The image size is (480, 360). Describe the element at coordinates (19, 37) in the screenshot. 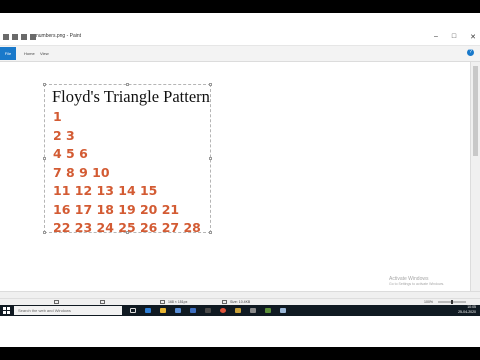

I see `quick-access-toolbar` at that location.